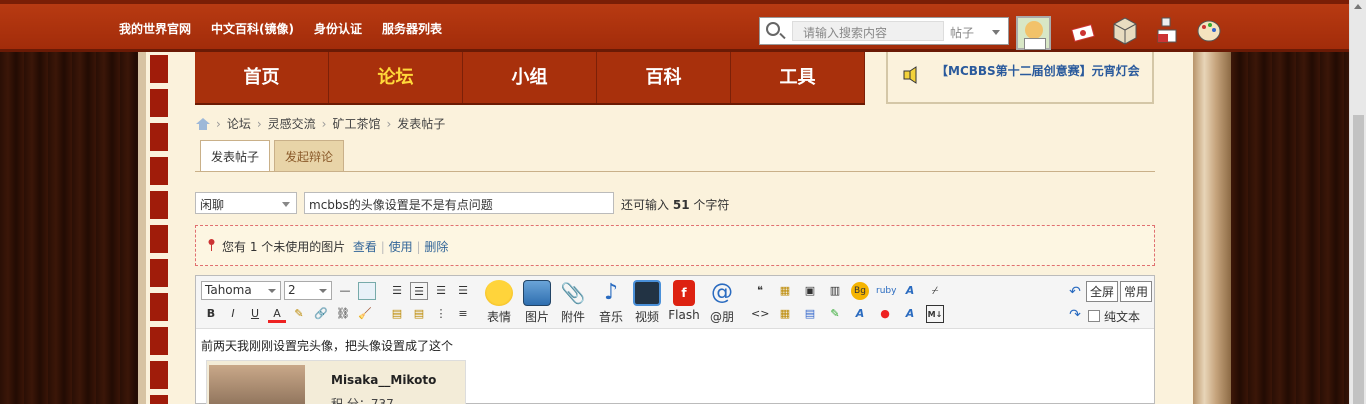 The width and height of the screenshot is (1366, 404). Describe the element at coordinates (309, 156) in the screenshot. I see `tab-debate: 发起辩论` at that location.